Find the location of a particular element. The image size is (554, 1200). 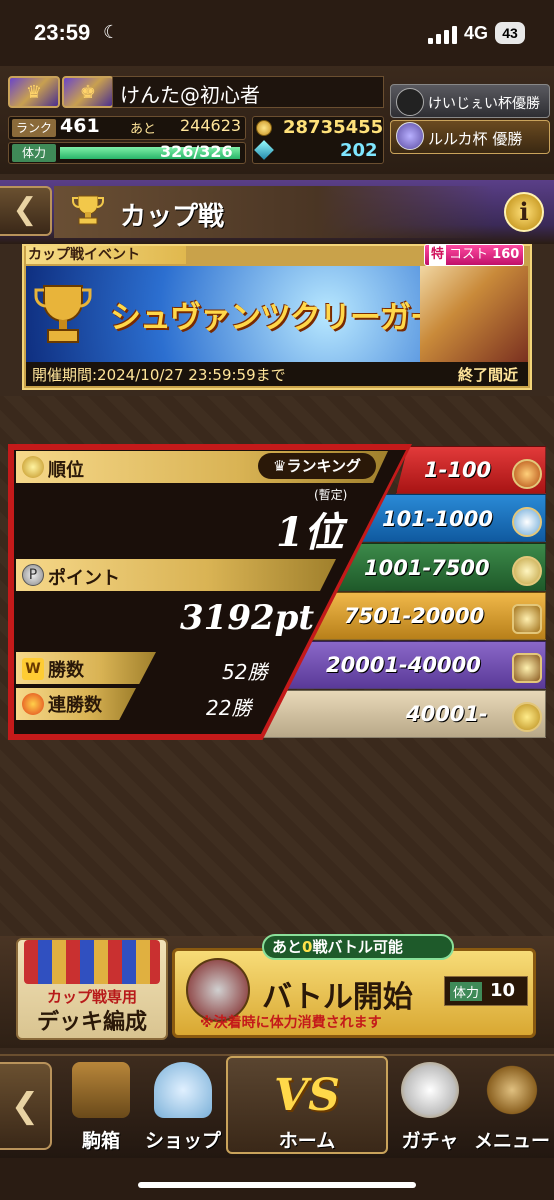

nav-gacha-label: ガチャ is located at coordinates (430, 1141).